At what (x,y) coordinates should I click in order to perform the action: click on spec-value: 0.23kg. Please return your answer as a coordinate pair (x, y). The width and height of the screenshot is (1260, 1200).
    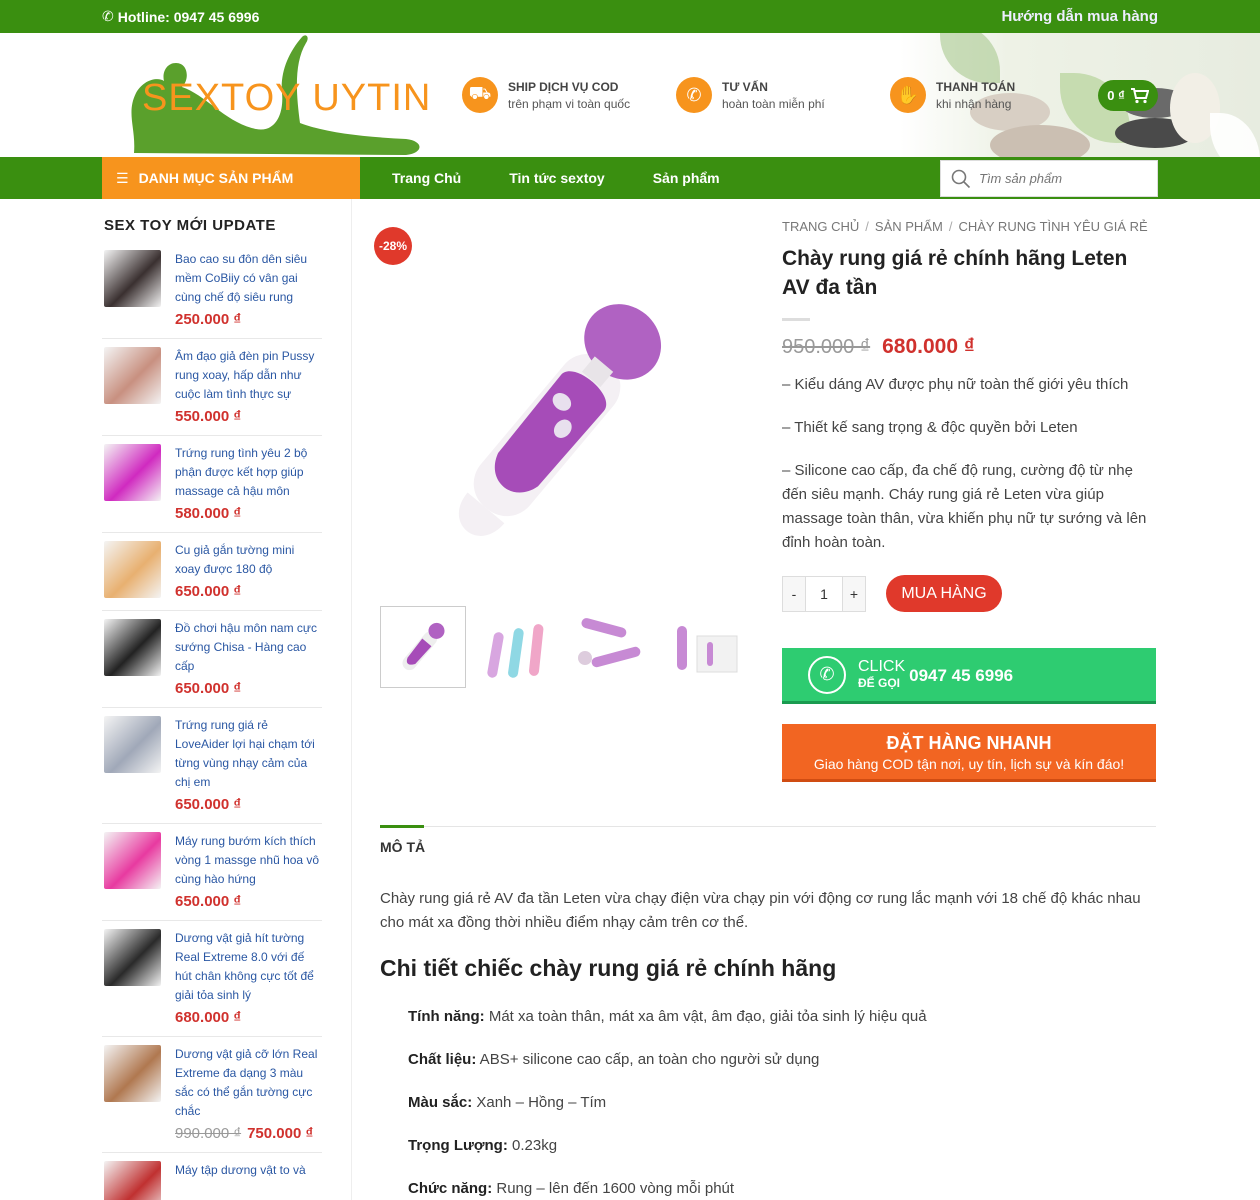
    Looking at the image, I should click on (532, 1145).